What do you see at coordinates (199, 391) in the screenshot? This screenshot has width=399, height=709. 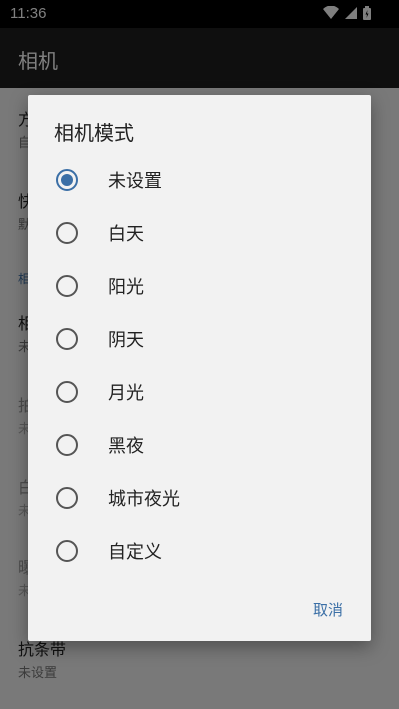 I see `option-moonlight: 月光` at bounding box center [199, 391].